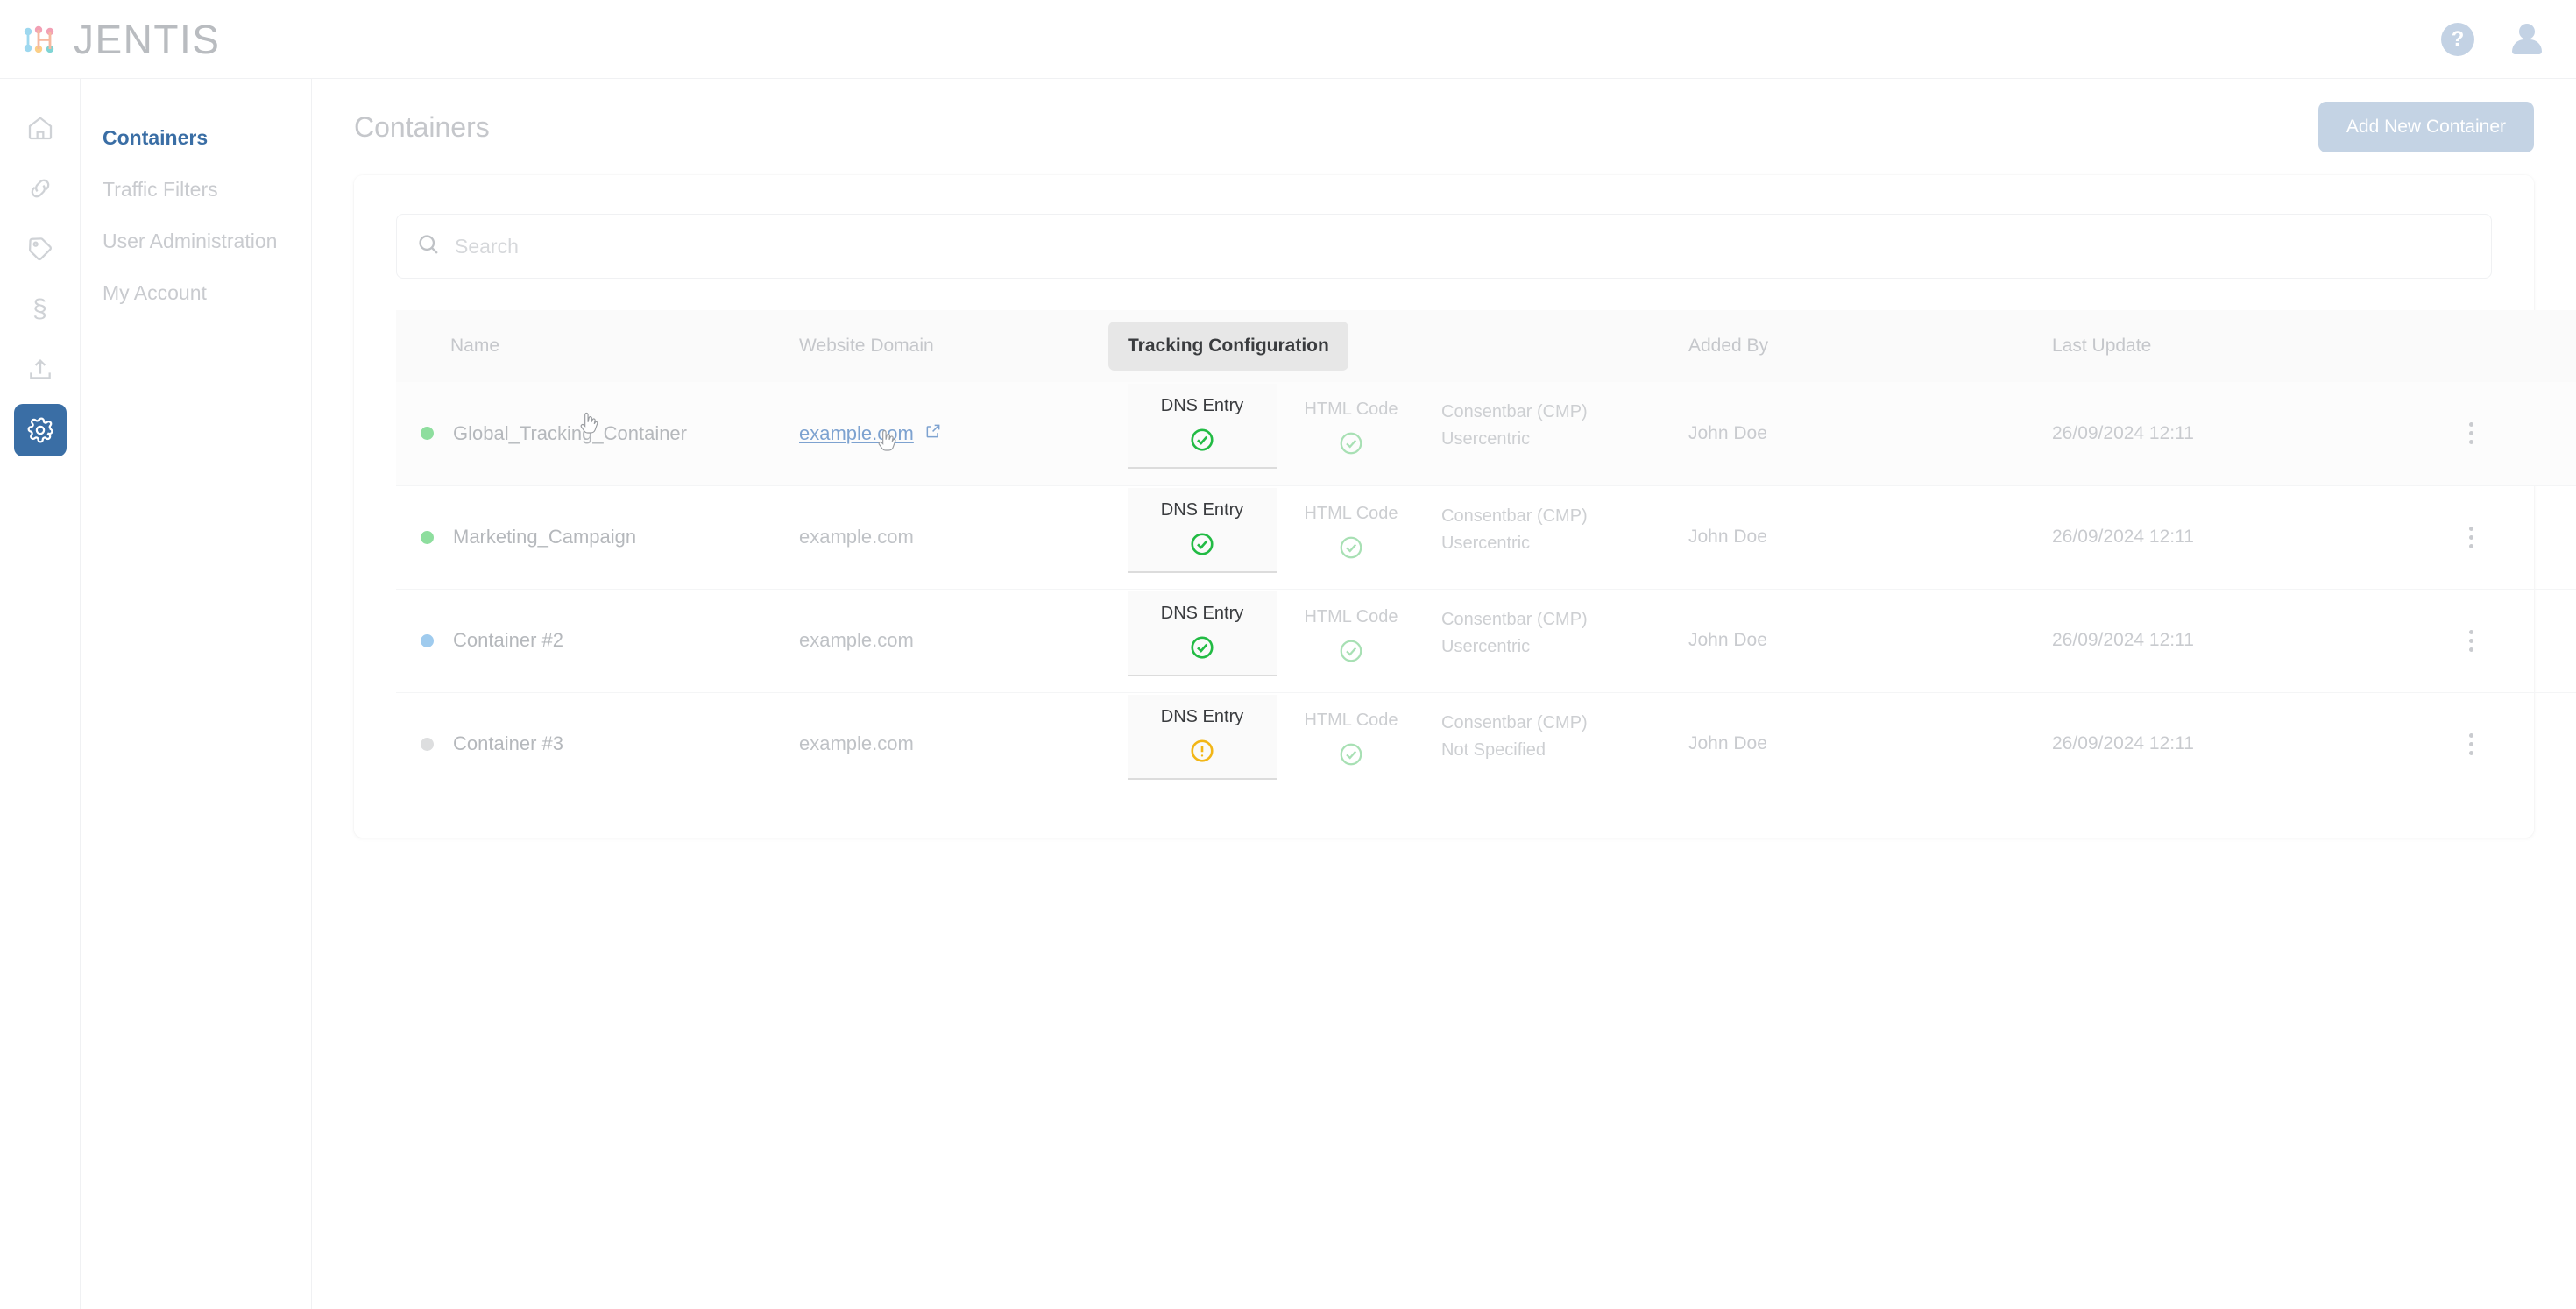 The image size is (2576, 1309). Describe the element at coordinates (1288, 39) in the screenshot. I see `top-bar: JENTIS ?` at that location.